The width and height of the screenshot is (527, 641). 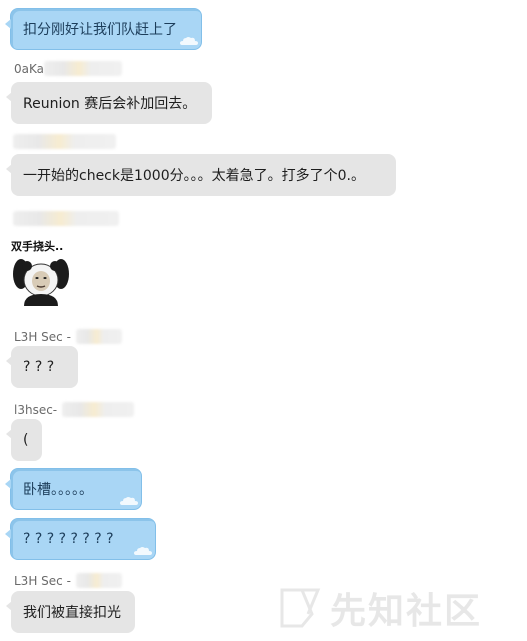 I want to click on message-text: ? ? ? ? ? ? ? ?, so click(x=68, y=539).